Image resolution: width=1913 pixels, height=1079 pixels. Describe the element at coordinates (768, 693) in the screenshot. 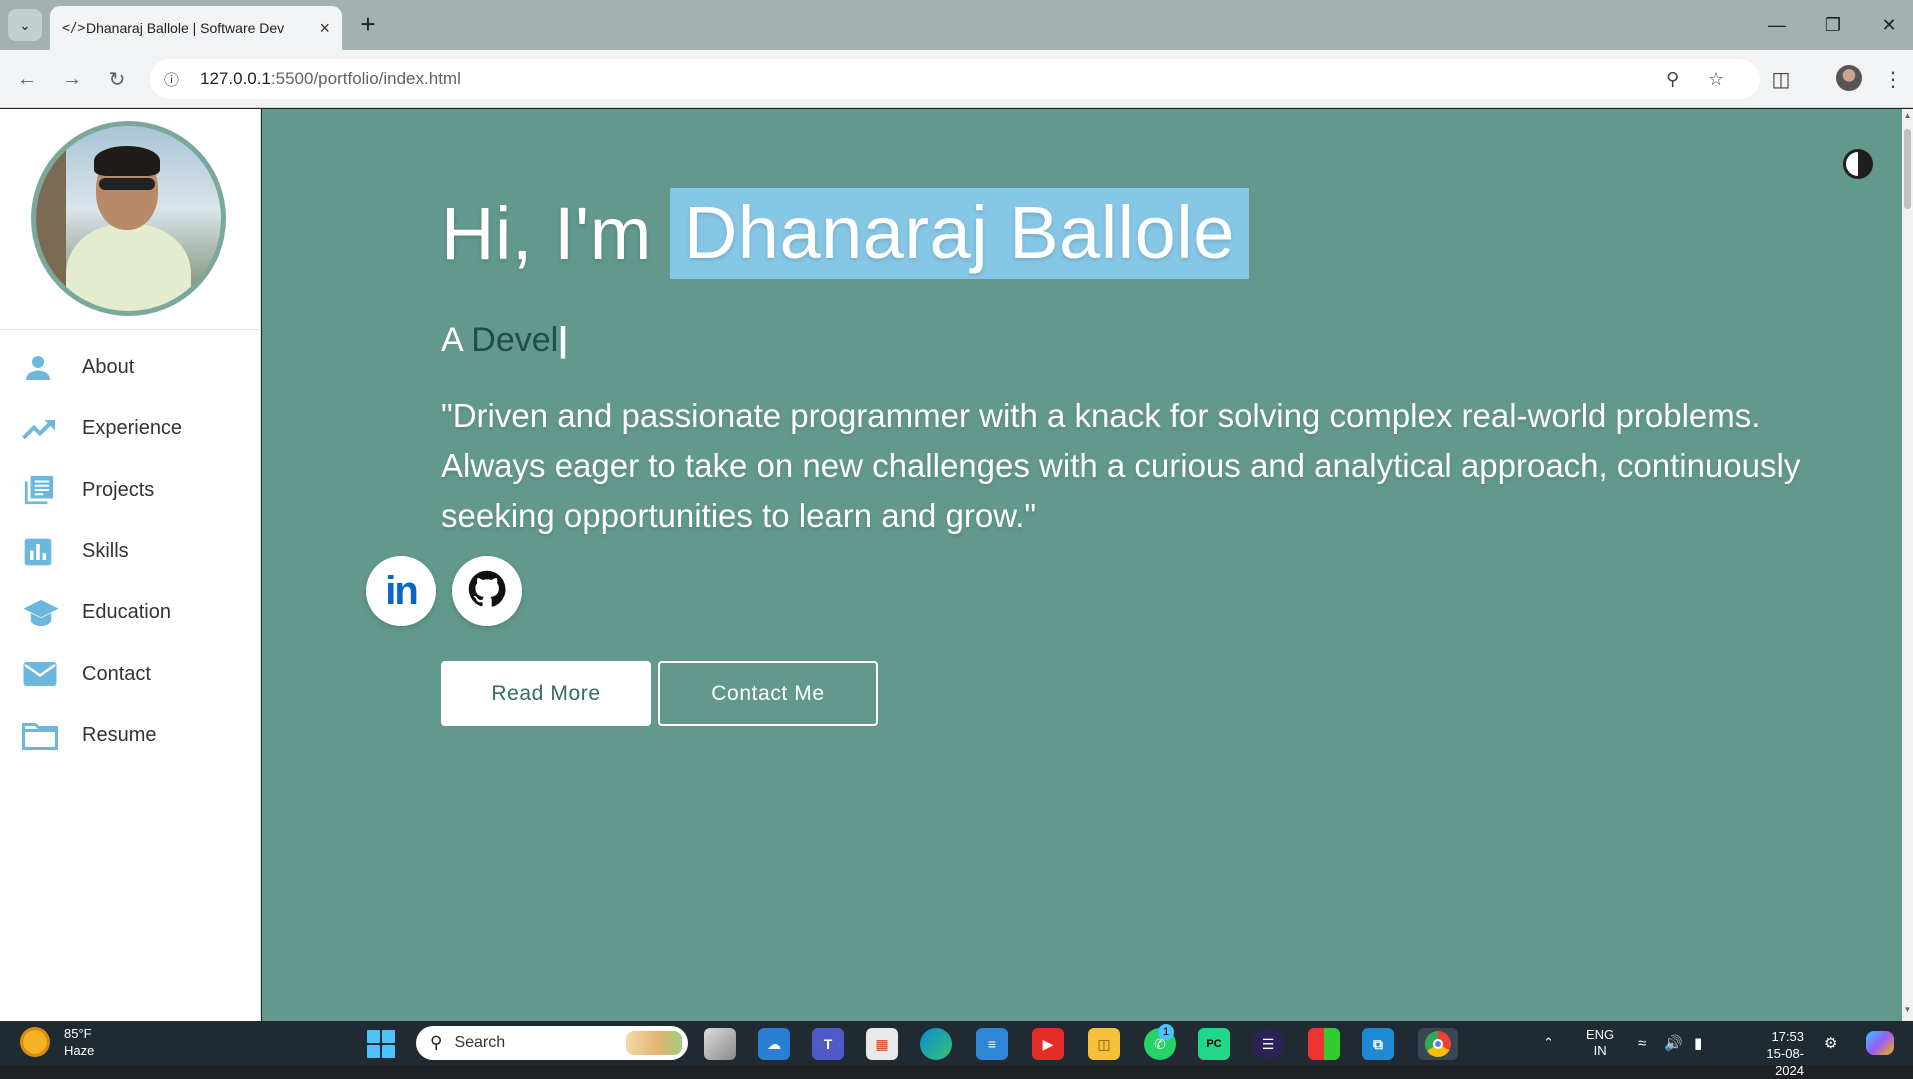

I see `contact-me-button: Contact Me` at that location.